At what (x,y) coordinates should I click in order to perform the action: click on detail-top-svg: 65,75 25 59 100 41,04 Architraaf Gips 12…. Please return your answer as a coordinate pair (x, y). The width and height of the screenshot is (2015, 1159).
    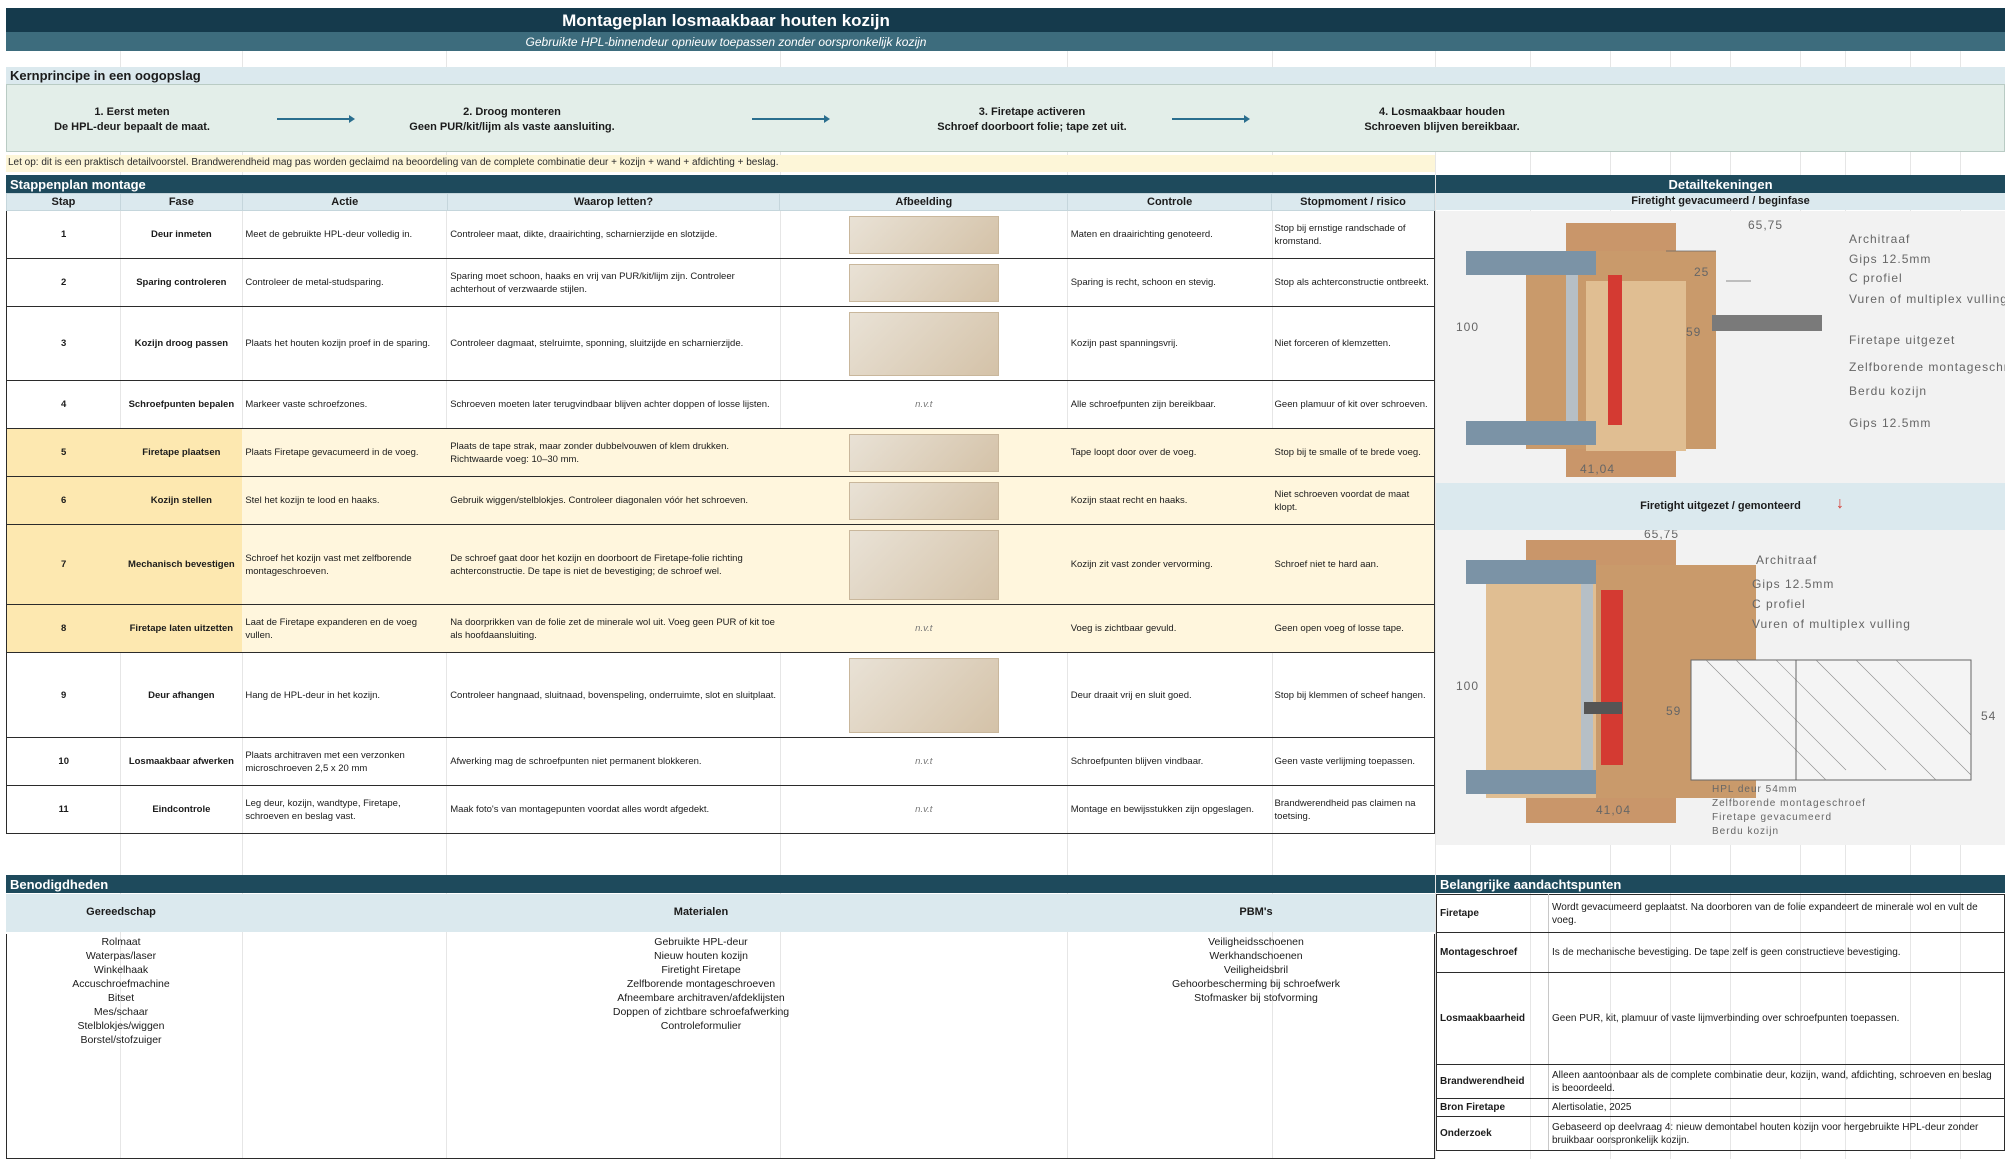
    Looking at the image, I should click on (1735, 347).